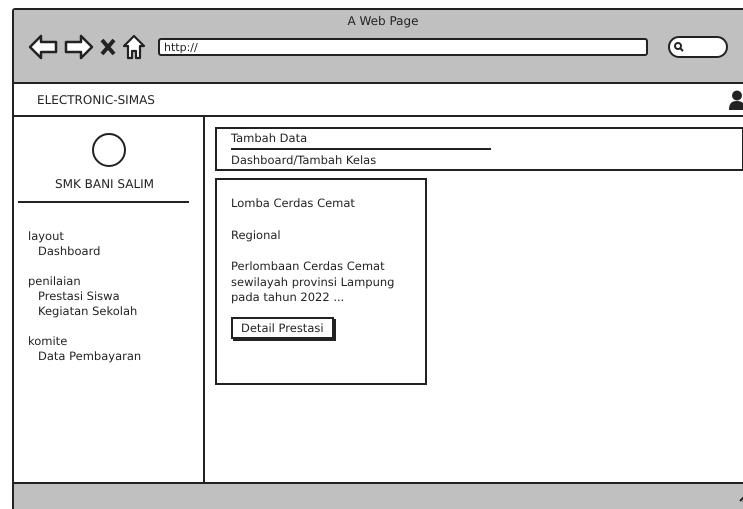  What do you see at coordinates (361, 140) in the screenshot?
I see `page-title: Tambah Data` at bounding box center [361, 140].